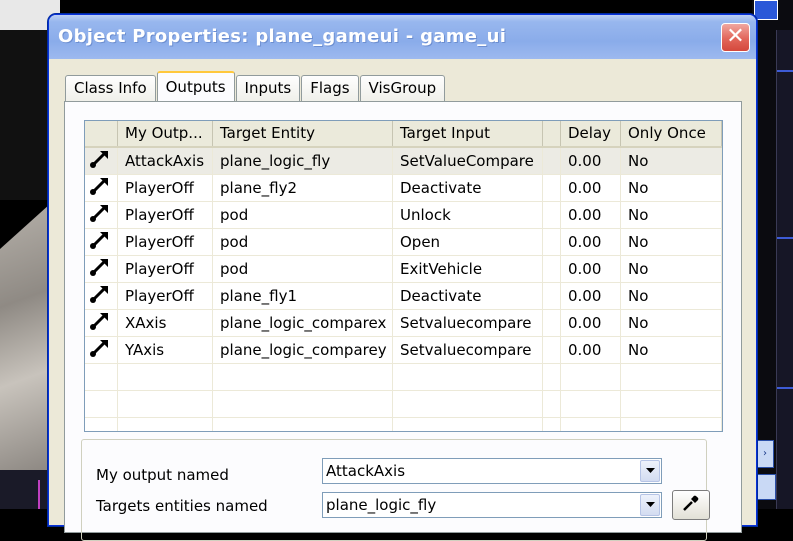 This screenshot has width=793, height=541. What do you see at coordinates (303, 133) in the screenshot?
I see `column-header-target-entity: Target Entity` at bounding box center [303, 133].